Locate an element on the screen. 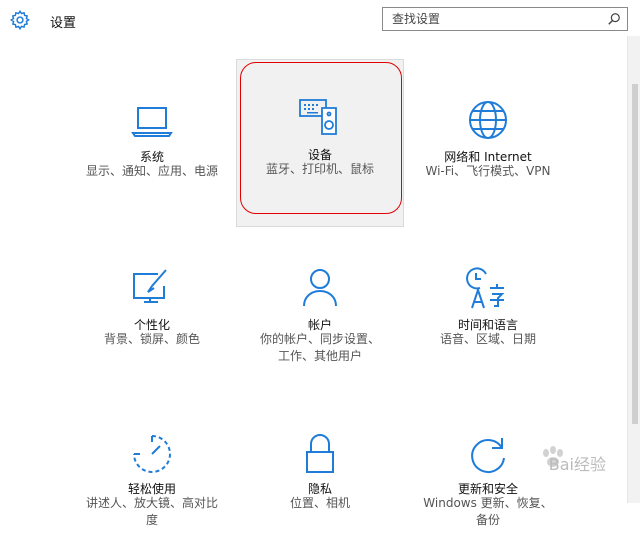 The width and height of the screenshot is (640, 558). watermark-text: Bai经验 is located at coordinates (577, 464).